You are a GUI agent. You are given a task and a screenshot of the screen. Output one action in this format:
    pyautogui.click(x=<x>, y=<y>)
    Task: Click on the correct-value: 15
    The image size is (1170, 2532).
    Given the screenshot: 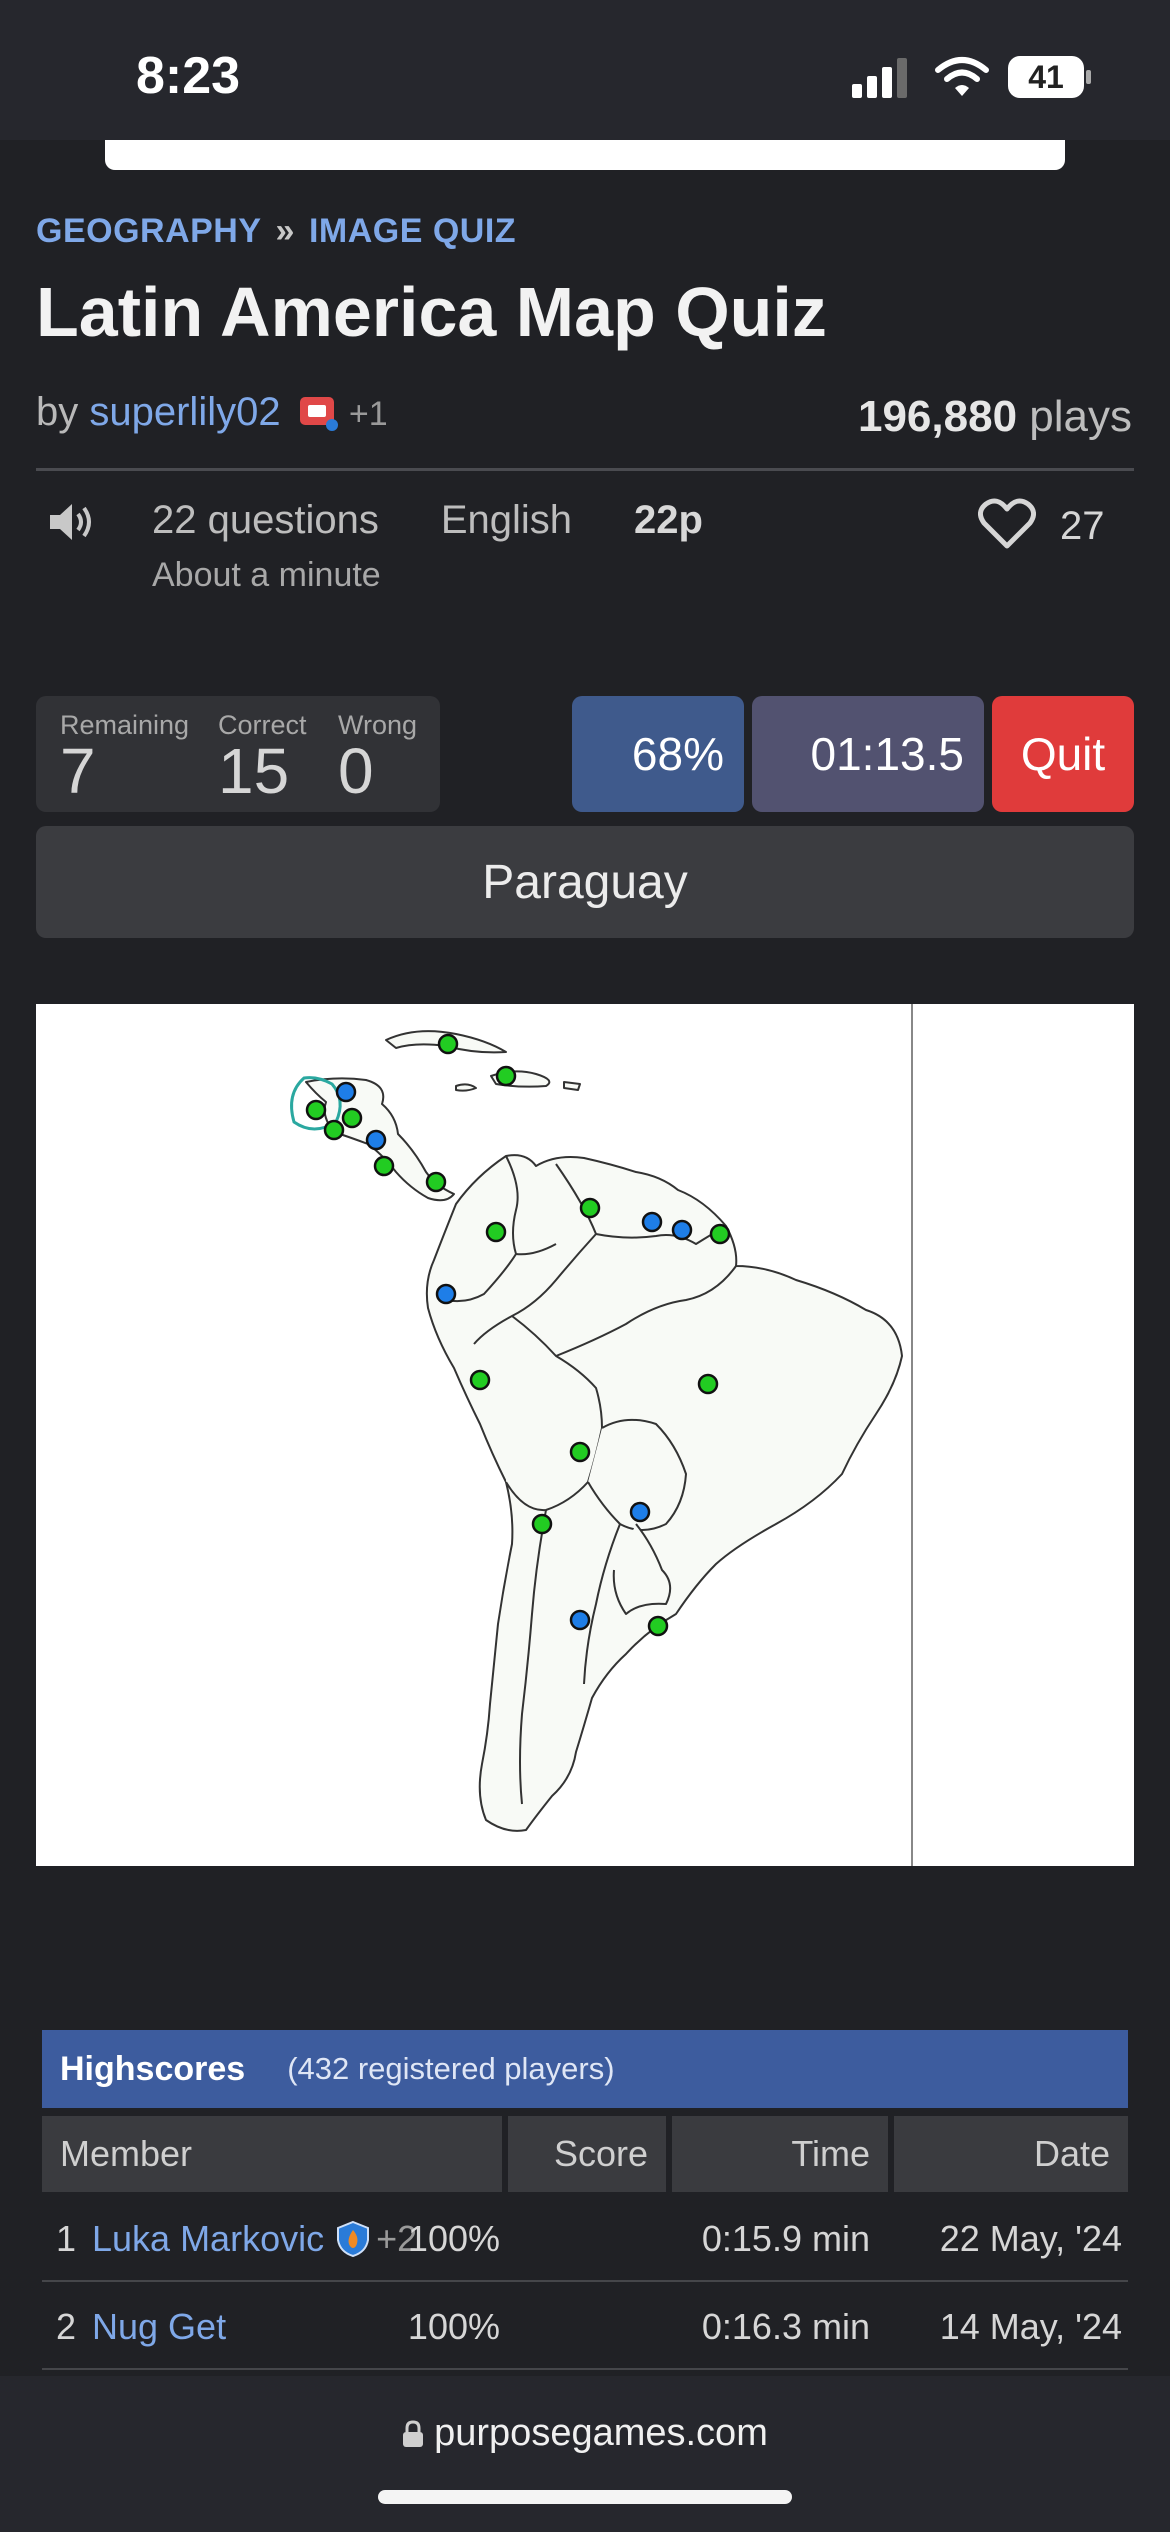 What is the action you would take?
    pyautogui.click(x=254, y=771)
    